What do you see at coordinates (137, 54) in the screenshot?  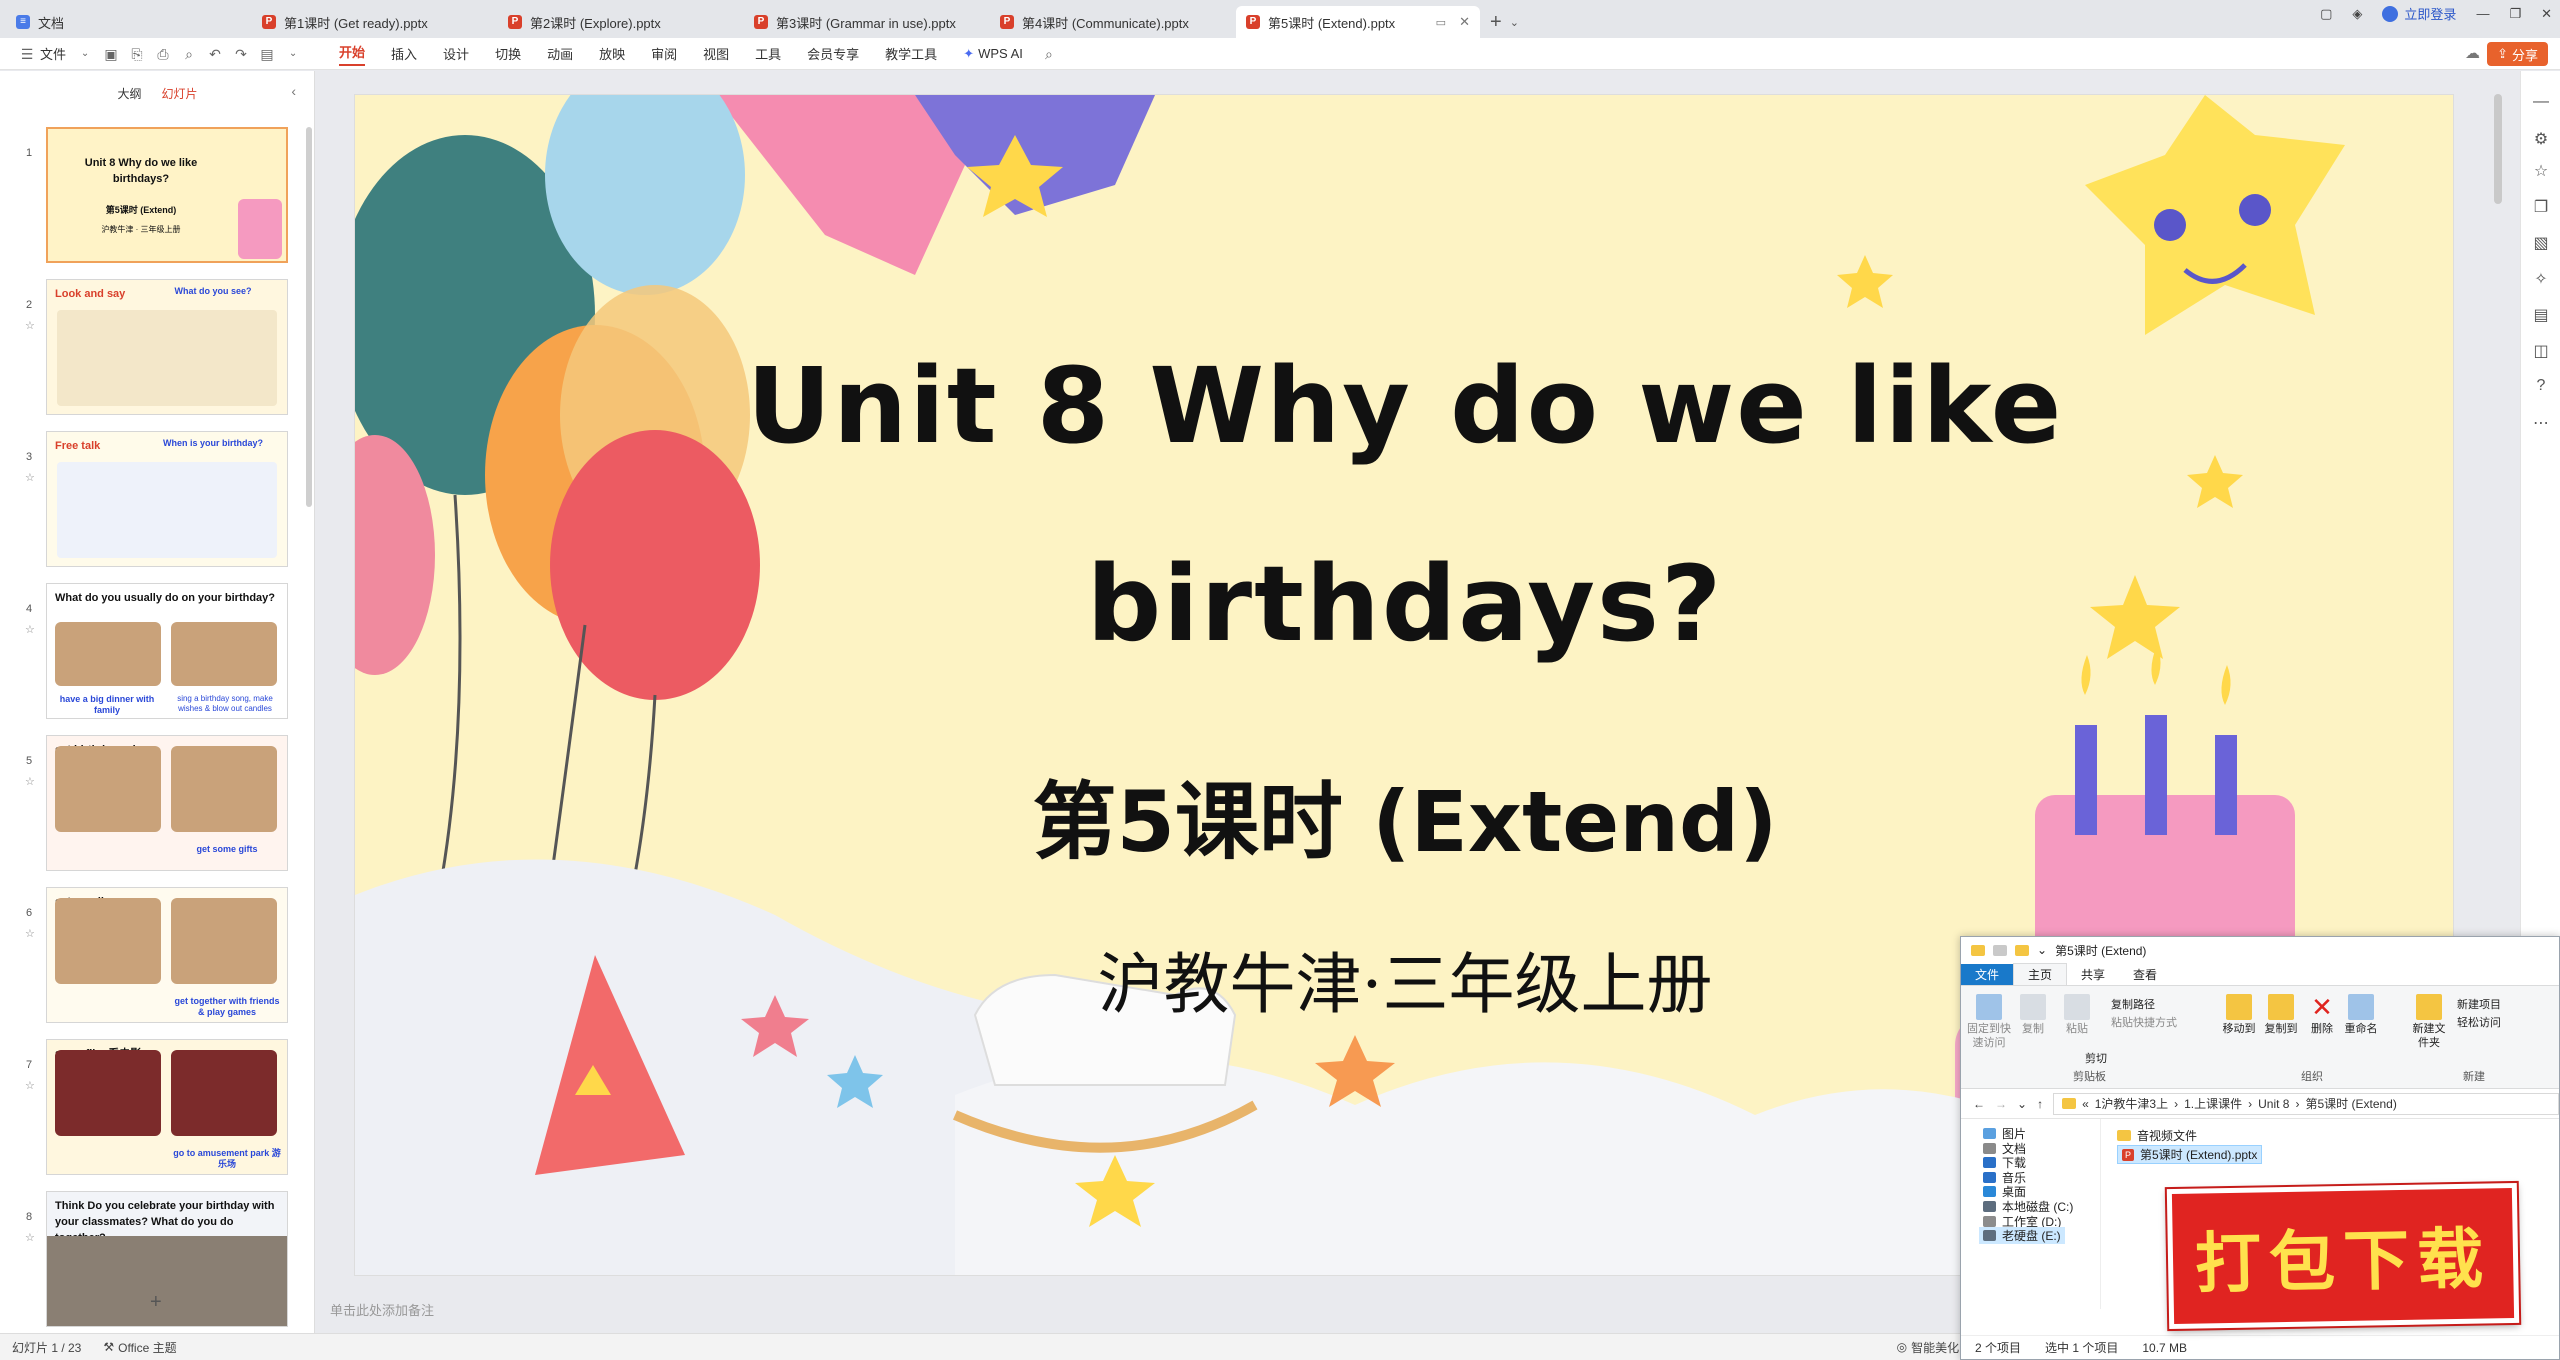 I see `export-icon: ⎘` at bounding box center [137, 54].